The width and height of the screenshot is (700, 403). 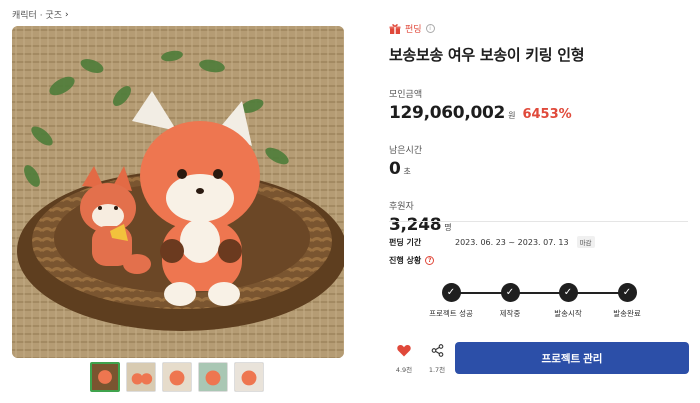 I want to click on amount-value-row: 129,060,002 원 6453%, so click(x=539, y=113).